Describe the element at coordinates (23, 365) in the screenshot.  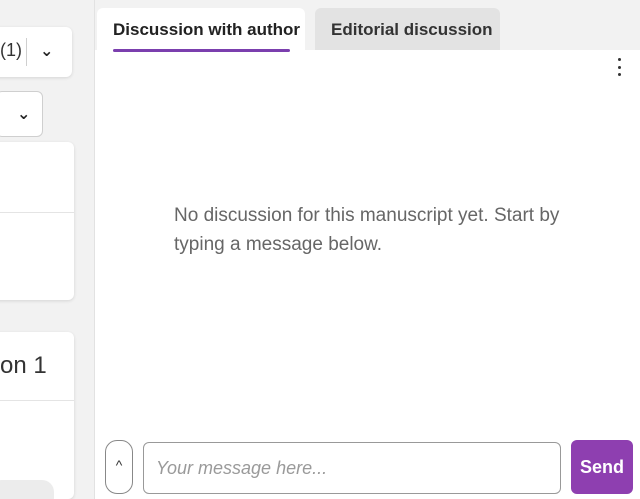
I see `section-title: on 1` at that location.